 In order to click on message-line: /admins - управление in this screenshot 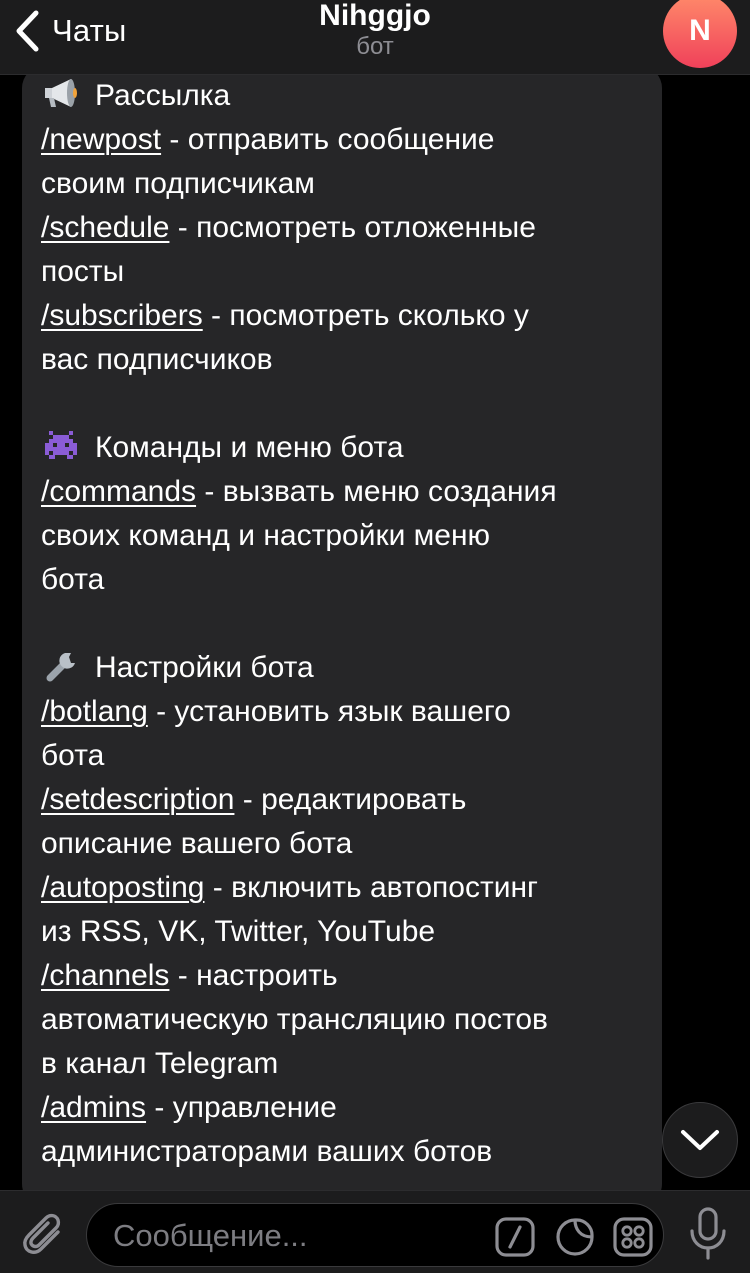, I will do `click(347, 1108)`.